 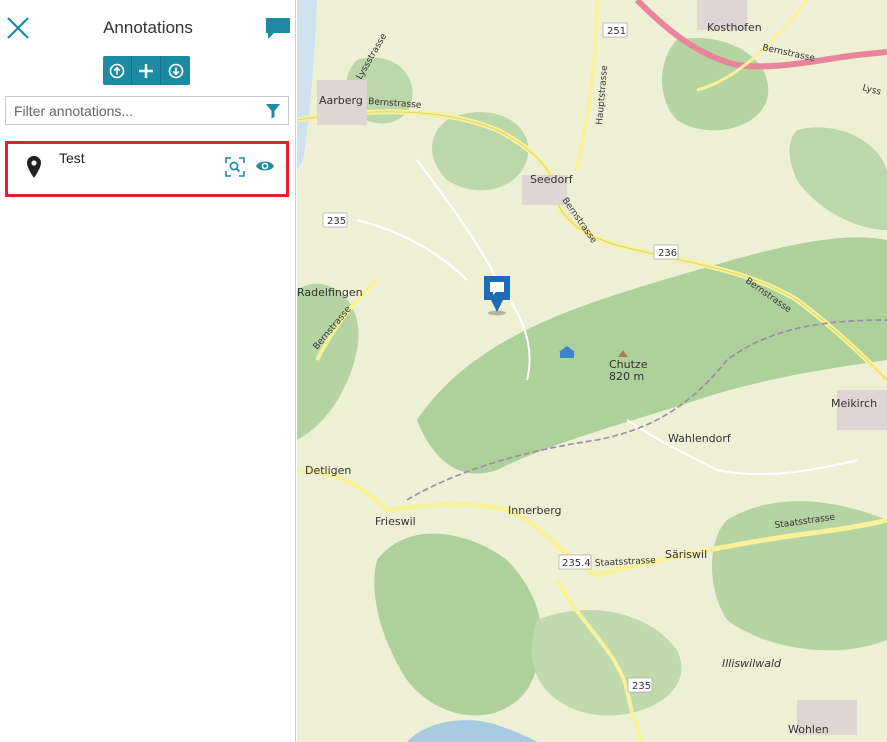 What do you see at coordinates (328, 470) in the screenshot?
I see `place-detligen: Detligen` at bounding box center [328, 470].